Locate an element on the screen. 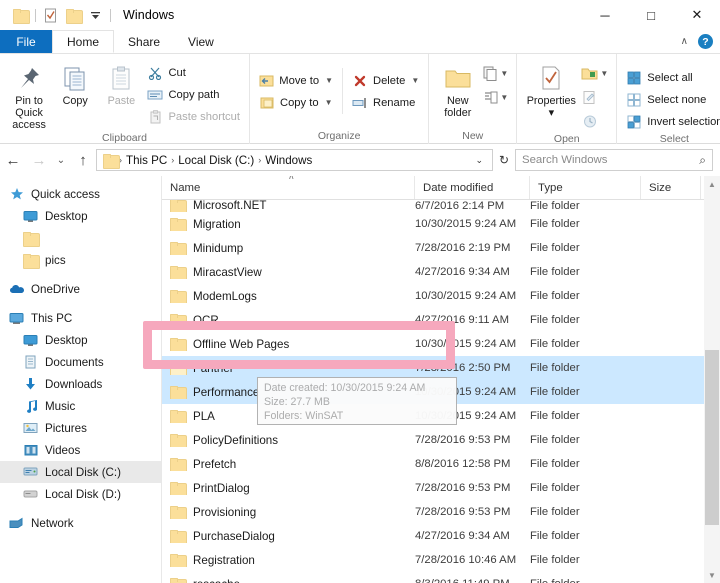 The height and width of the screenshot is (583, 720). vertical-scrollbar: ▲ ▼ is located at coordinates (712, 379).